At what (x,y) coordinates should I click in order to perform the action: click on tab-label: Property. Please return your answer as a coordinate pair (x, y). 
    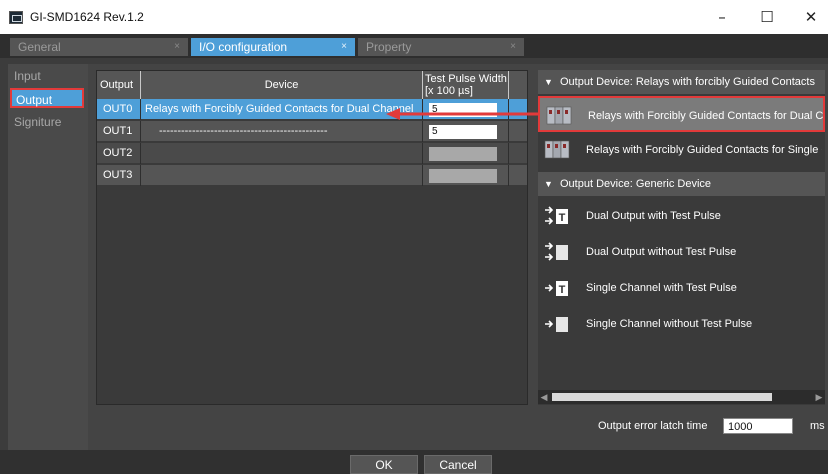
    Looking at the image, I should click on (389, 47).